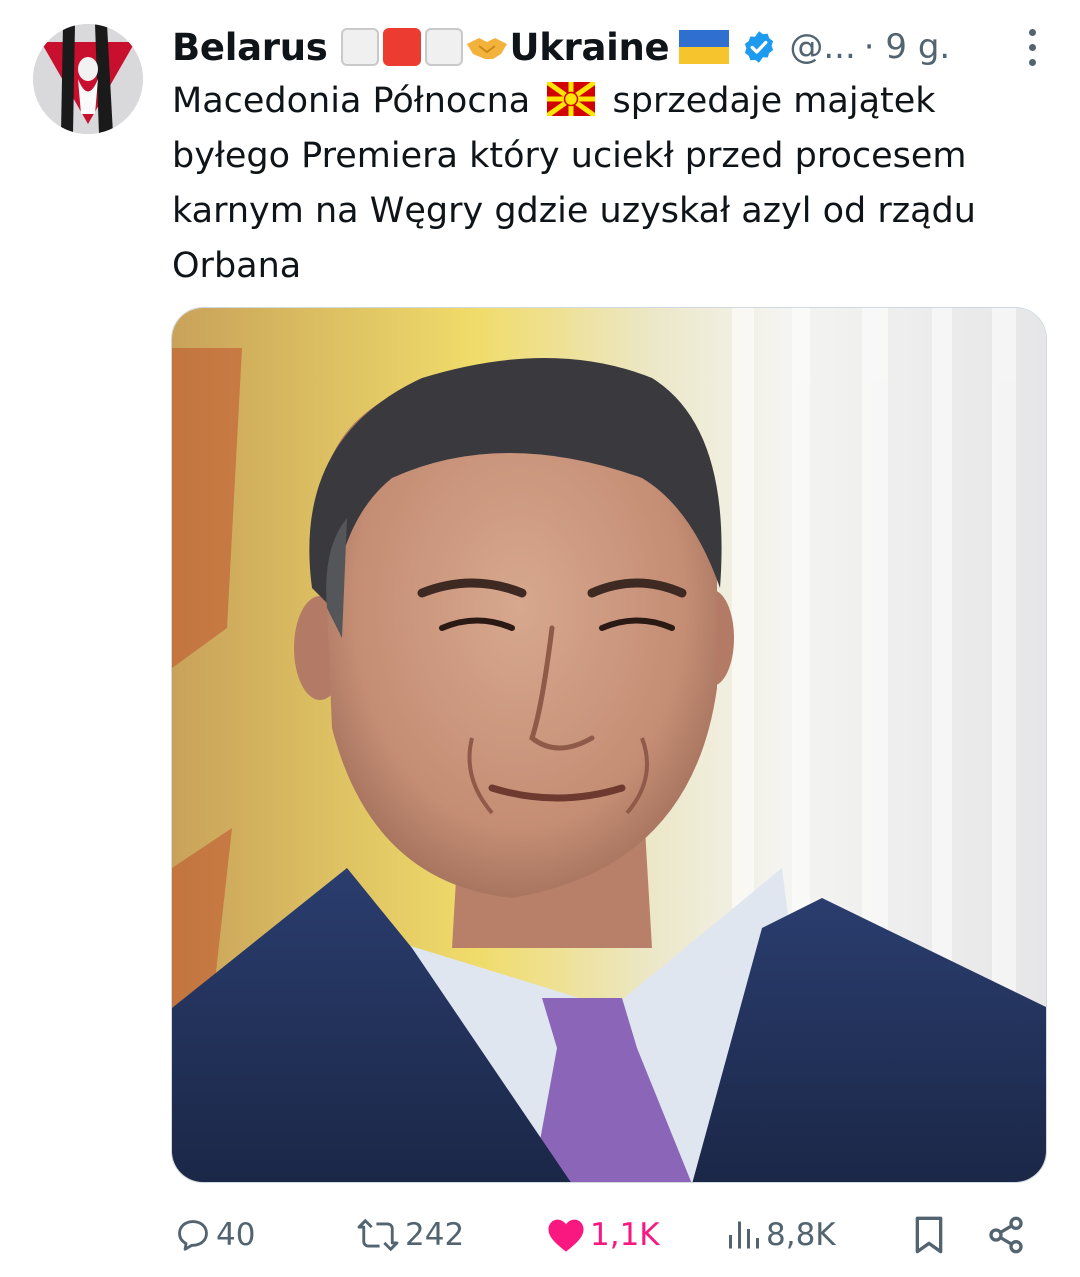 Image resolution: width=1080 pixels, height=1277 pixels. I want to click on verified-icon, so click(759, 47).